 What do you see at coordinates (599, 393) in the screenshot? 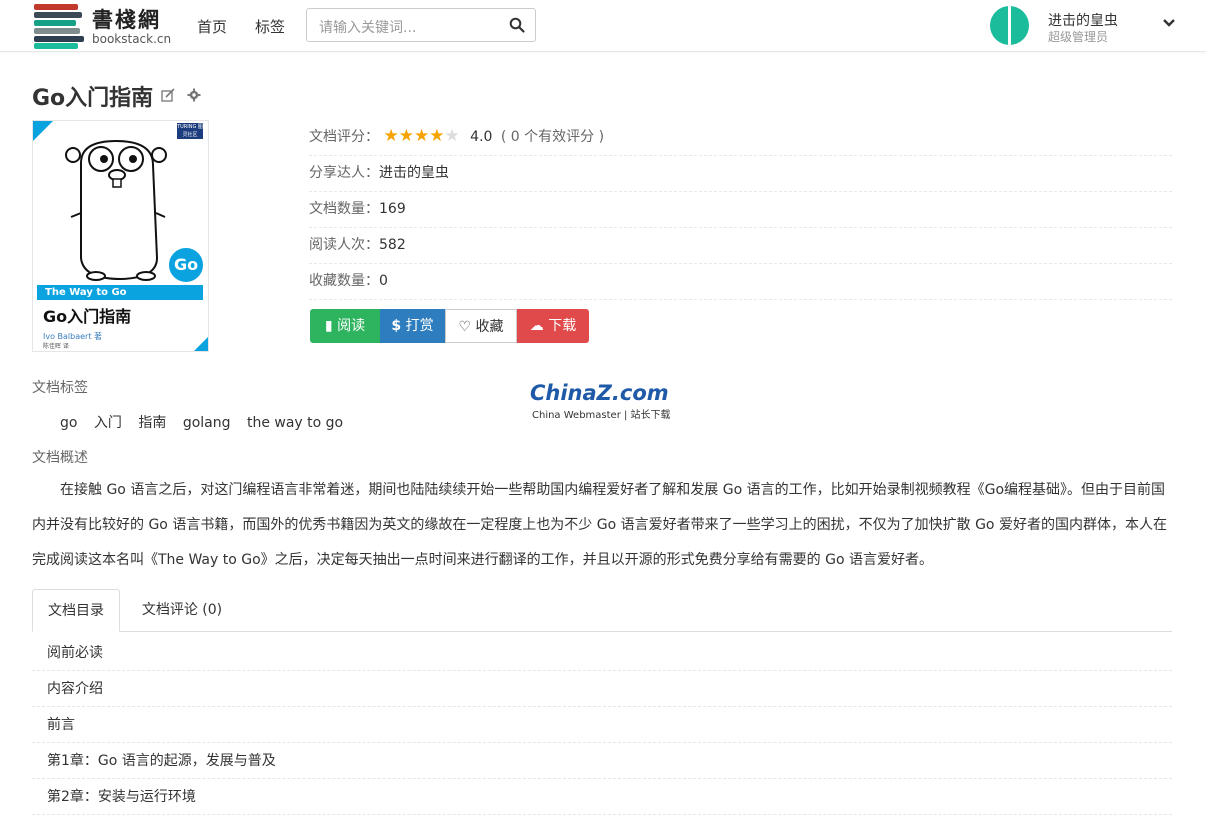
I see `watermark-main: ChinaZ.com` at bounding box center [599, 393].